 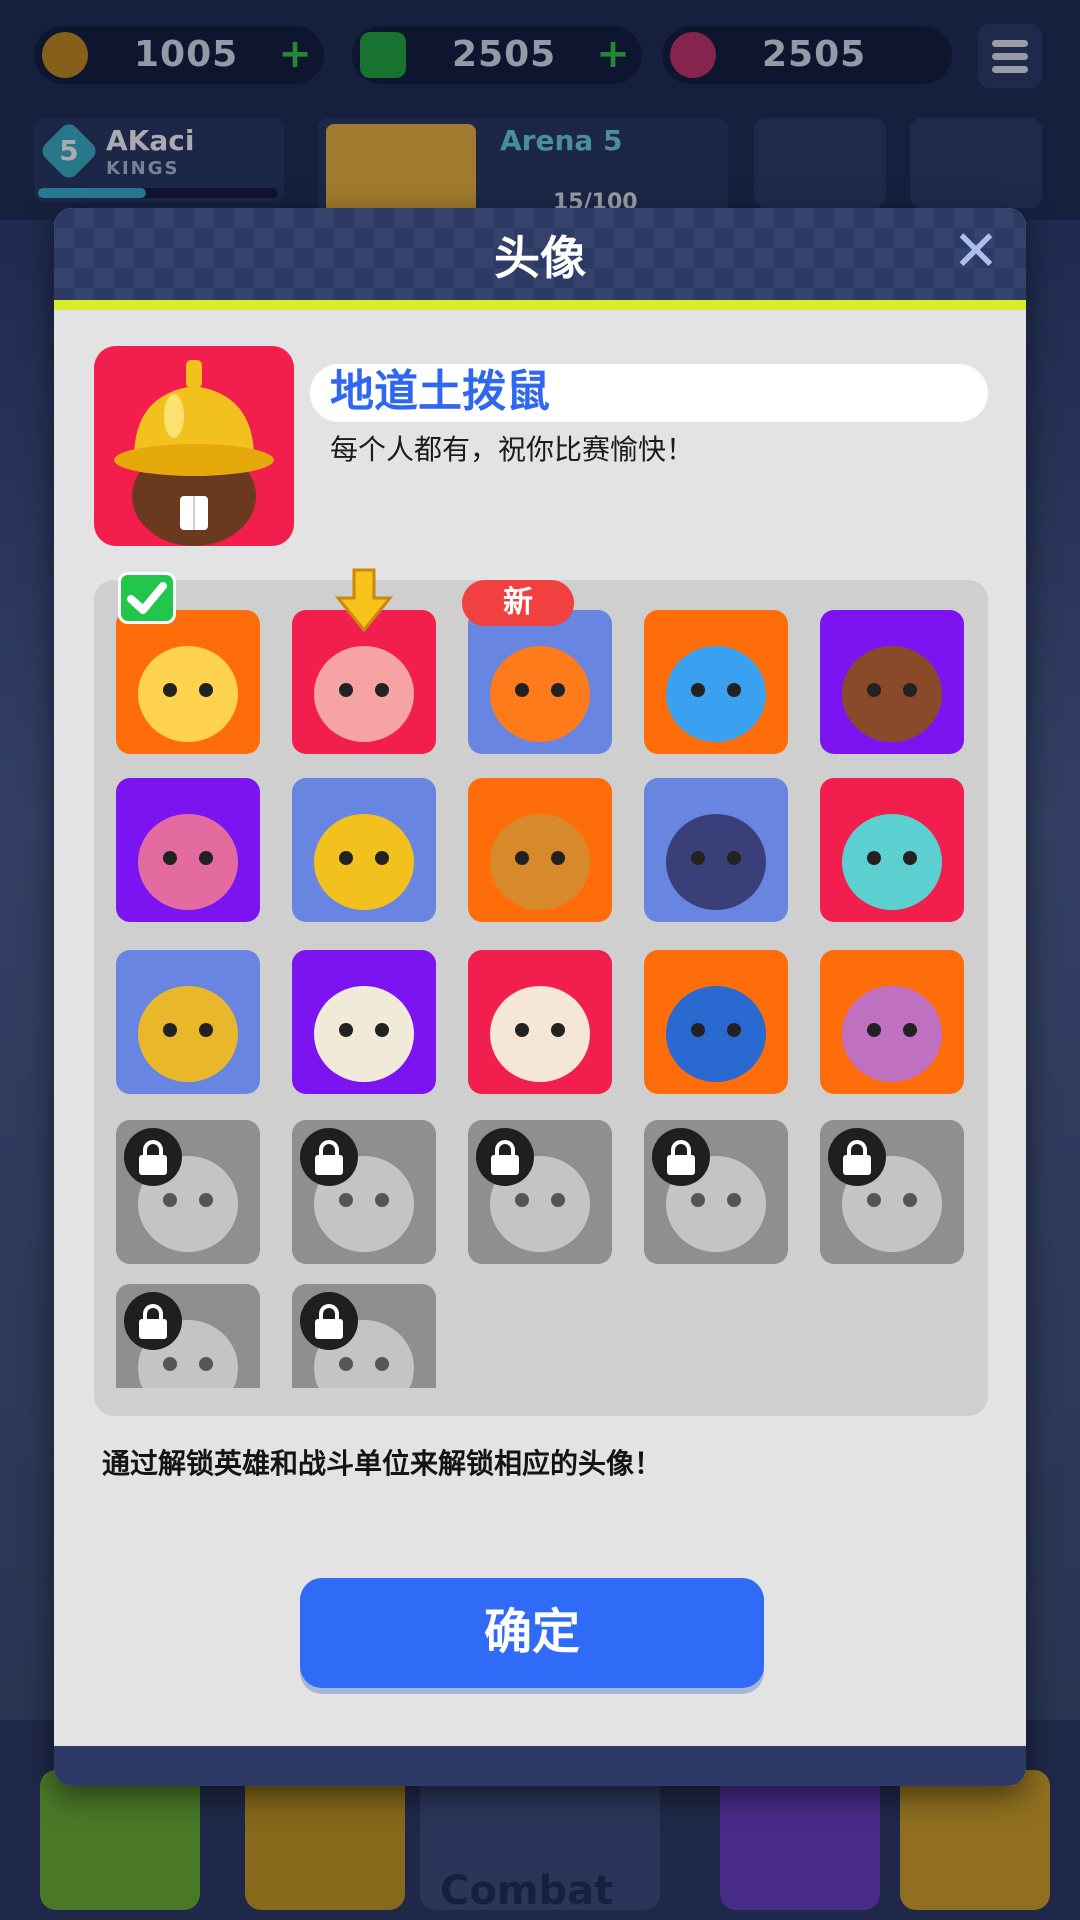 I want to click on avatar-name-field: 地道土拨鼠, so click(x=649, y=393).